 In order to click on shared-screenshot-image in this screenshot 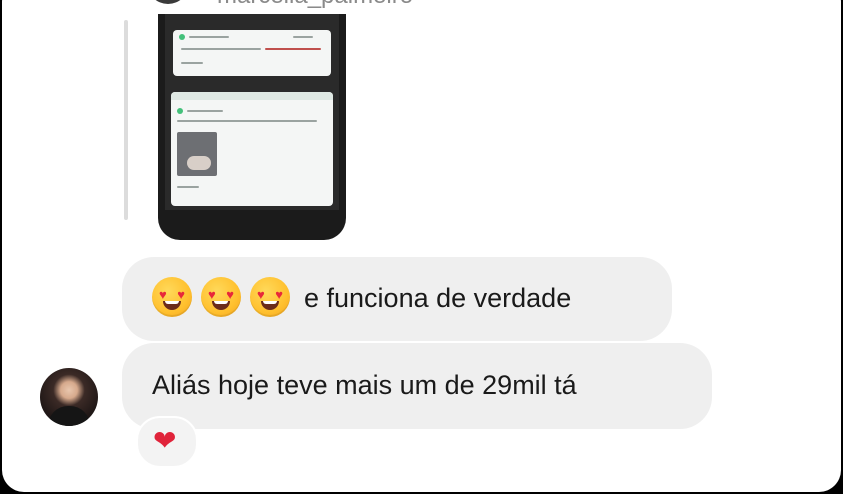, I will do `click(252, 127)`.